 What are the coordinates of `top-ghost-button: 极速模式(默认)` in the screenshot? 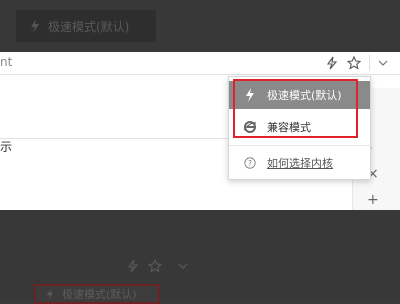 It's located at (86, 26).